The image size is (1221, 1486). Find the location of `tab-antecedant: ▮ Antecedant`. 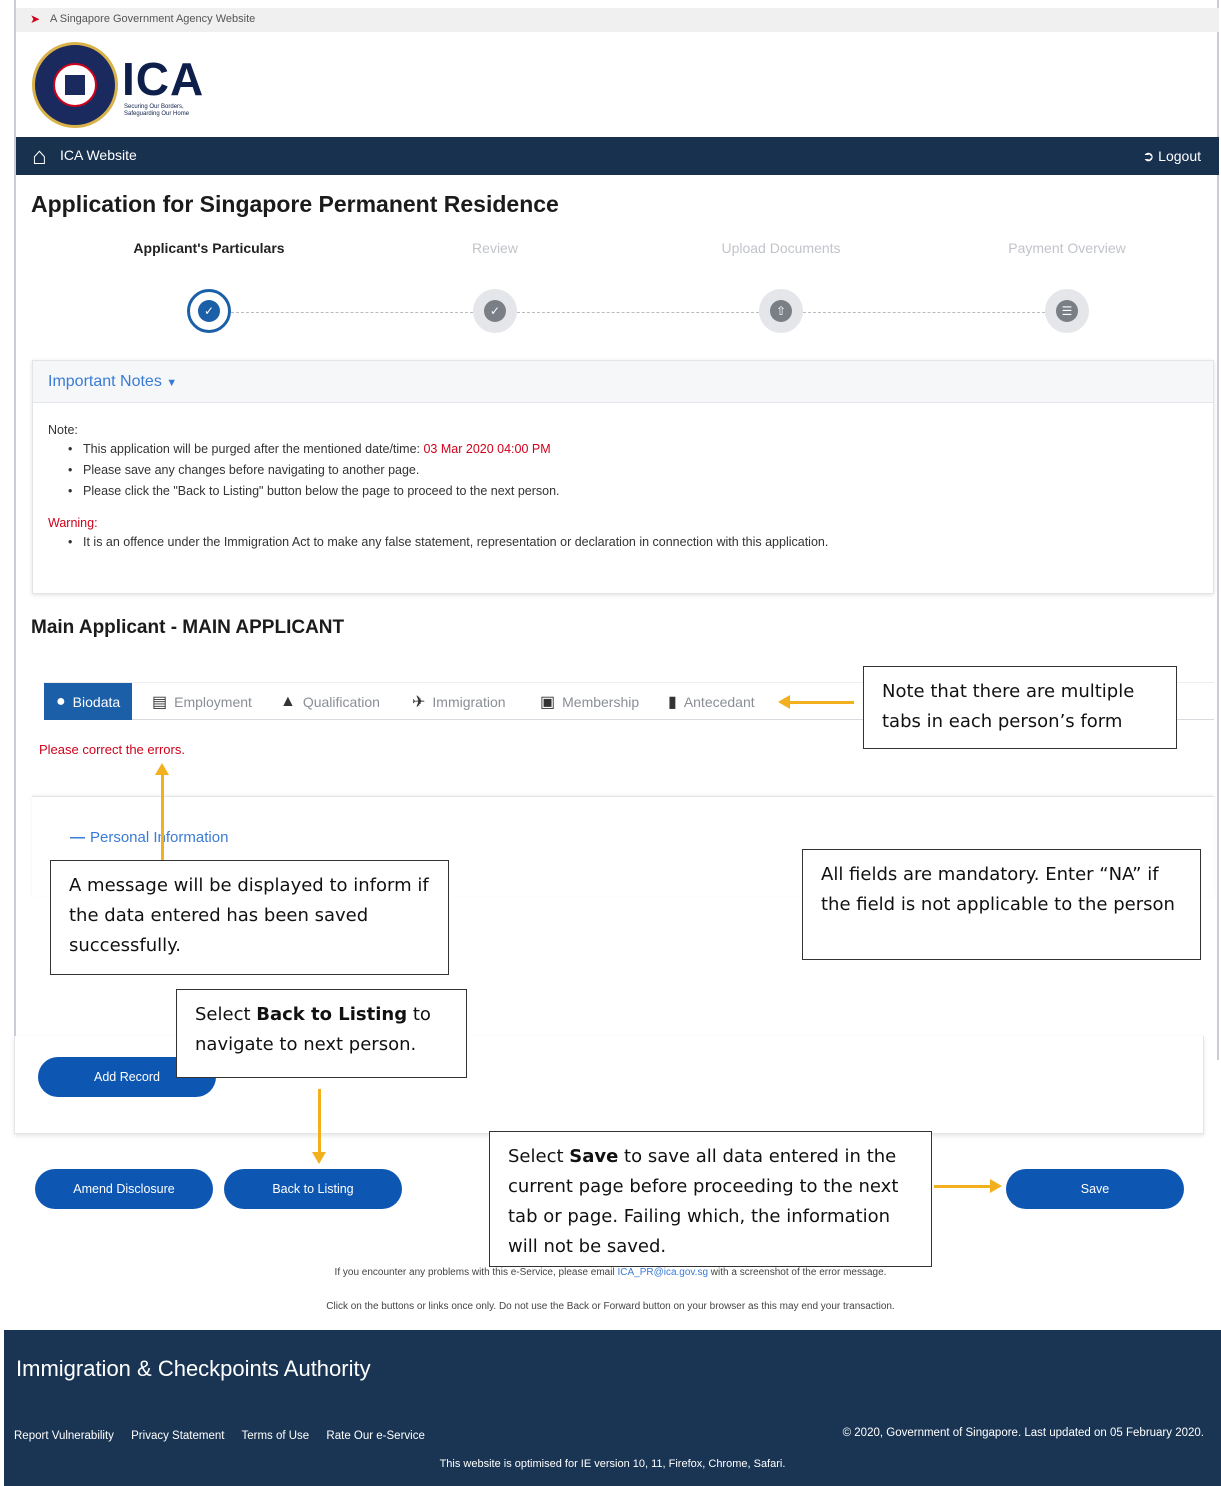

tab-antecedant: ▮ Antecedant is located at coordinates (711, 701).